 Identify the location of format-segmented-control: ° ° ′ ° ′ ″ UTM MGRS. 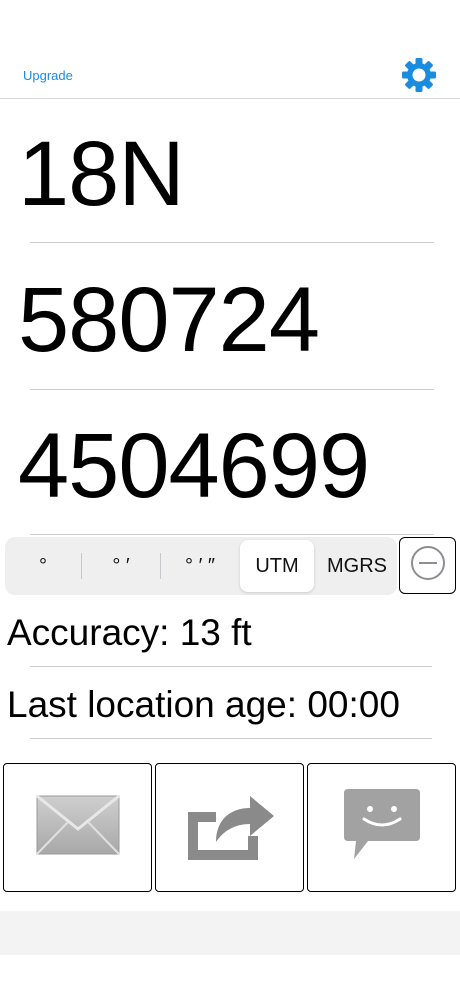
(201, 566).